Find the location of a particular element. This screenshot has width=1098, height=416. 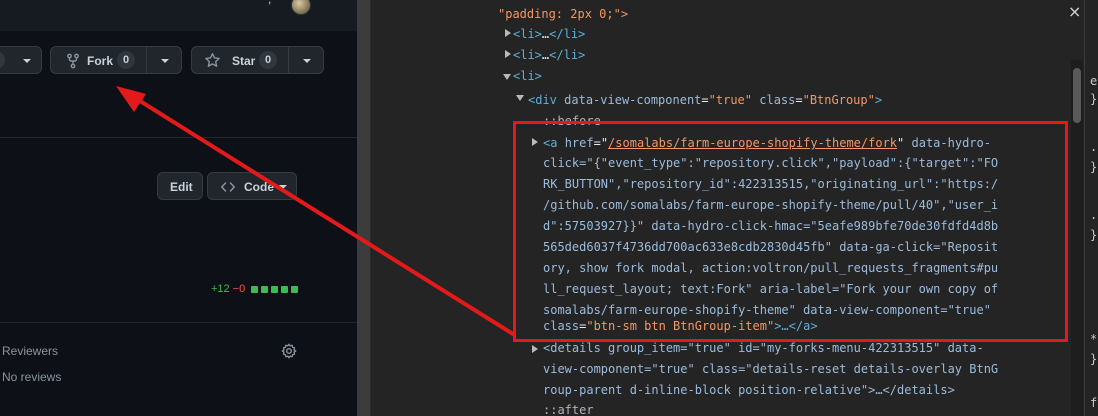

code-line: <li> is located at coordinates (527, 76).